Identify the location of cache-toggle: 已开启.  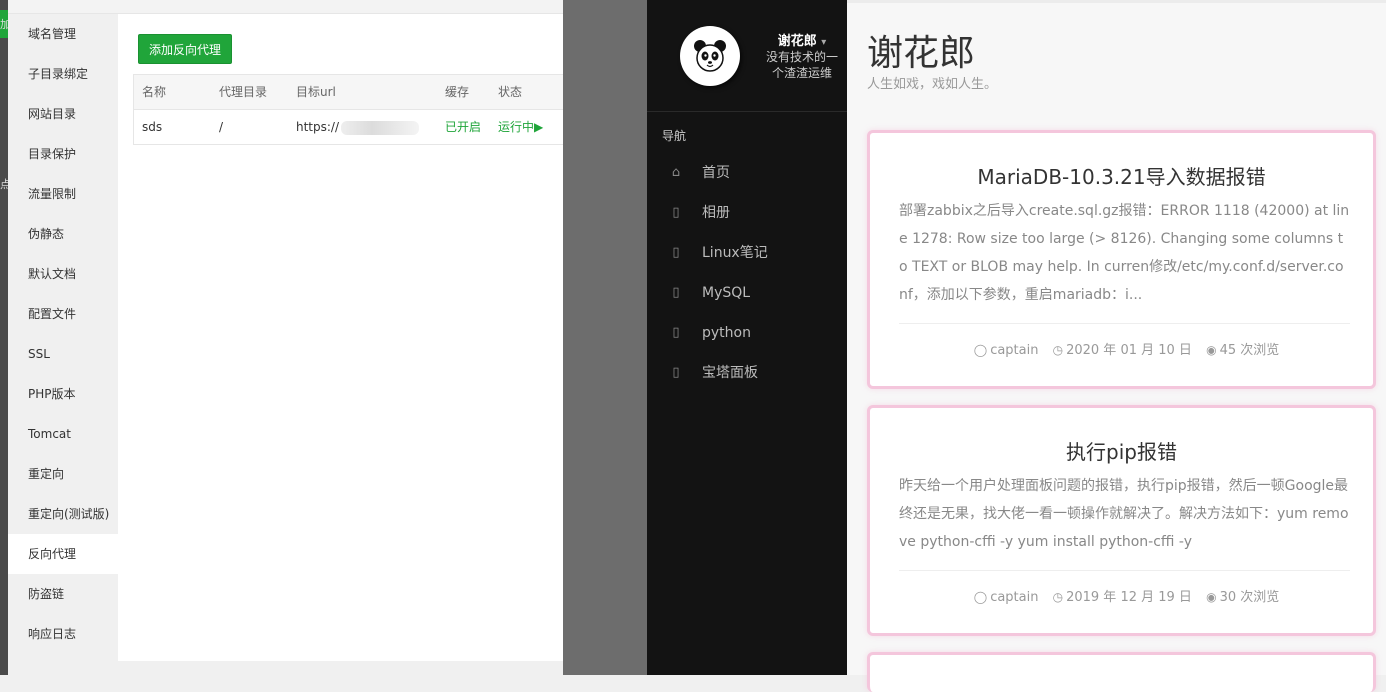
(463, 127).